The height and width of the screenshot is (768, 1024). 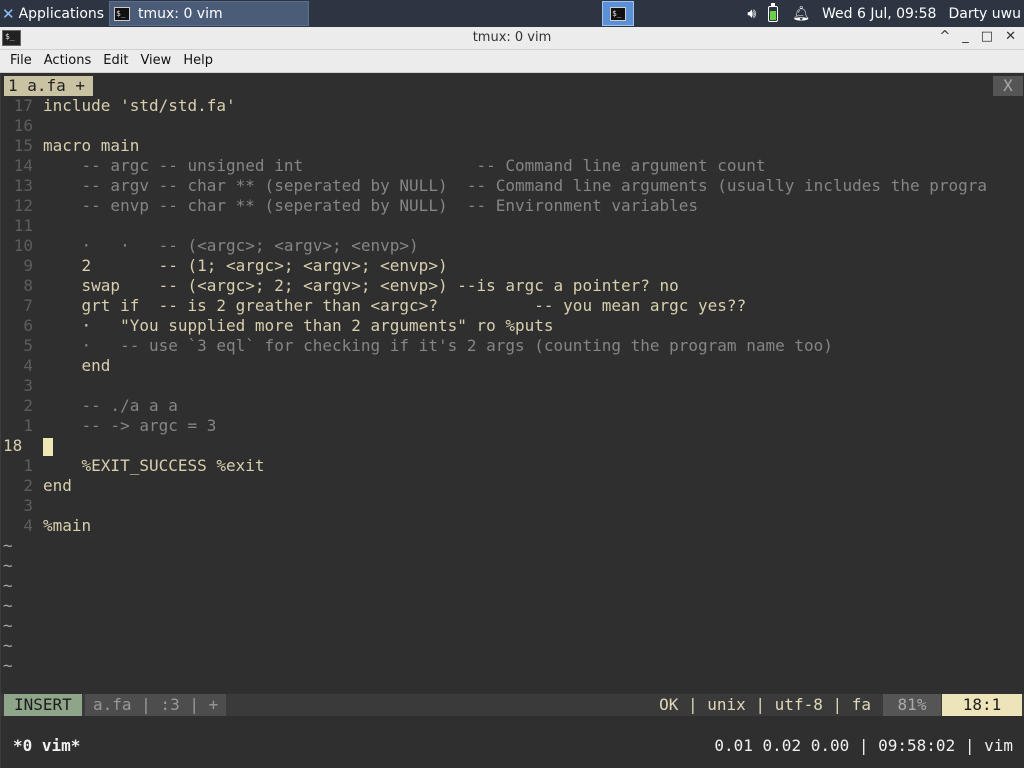 What do you see at coordinates (1010, 36) in the screenshot?
I see `close-icon: ✕` at bounding box center [1010, 36].